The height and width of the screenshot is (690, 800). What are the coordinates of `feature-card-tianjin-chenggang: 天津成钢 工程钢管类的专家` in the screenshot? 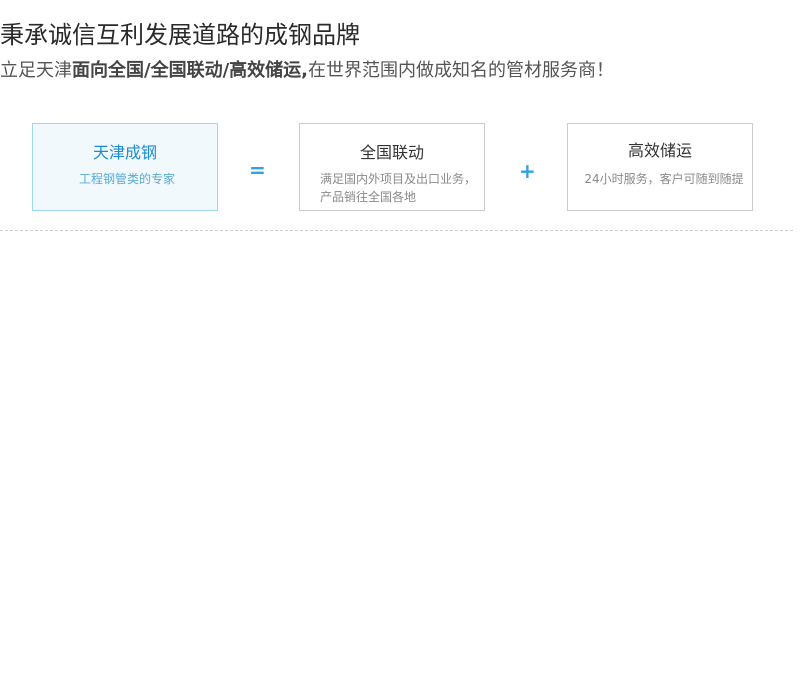 It's located at (125, 167).